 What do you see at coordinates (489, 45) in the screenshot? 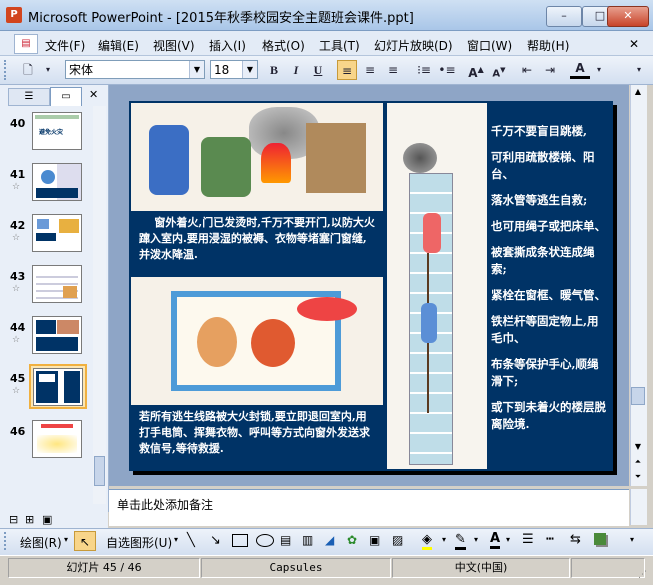
I see `menu-window: 窗口(W)` at bounding box center [489, 45].